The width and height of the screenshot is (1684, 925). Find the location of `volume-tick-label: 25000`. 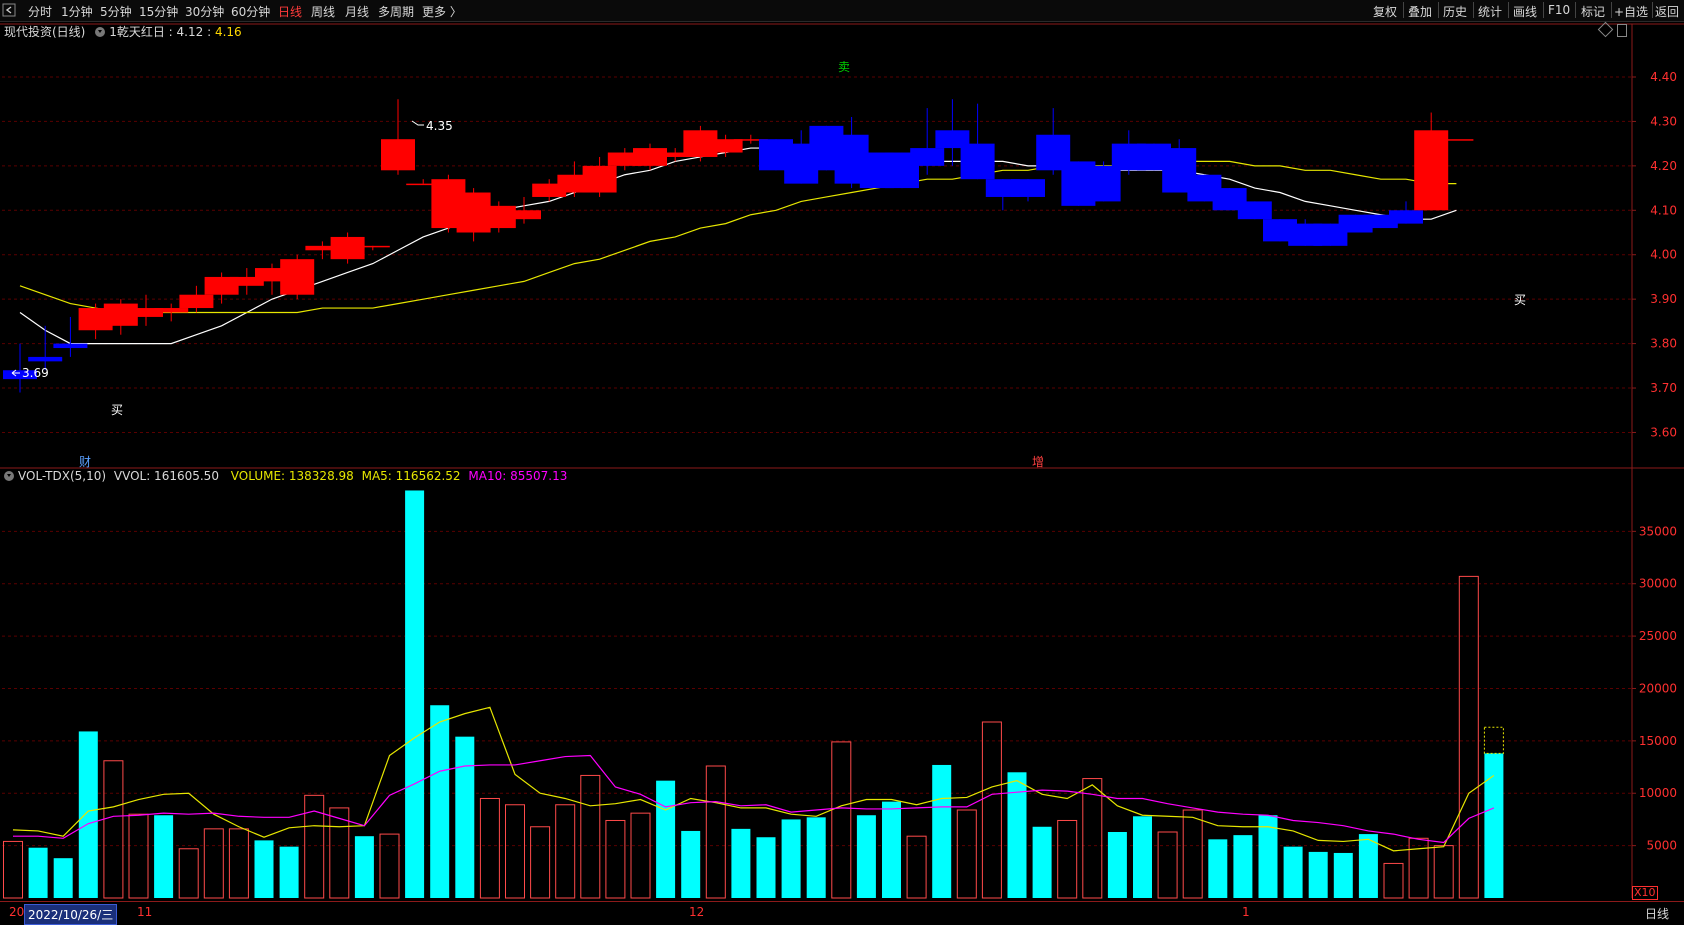

volume-tick-label: 25000 is located at coordinates (1658, 636).